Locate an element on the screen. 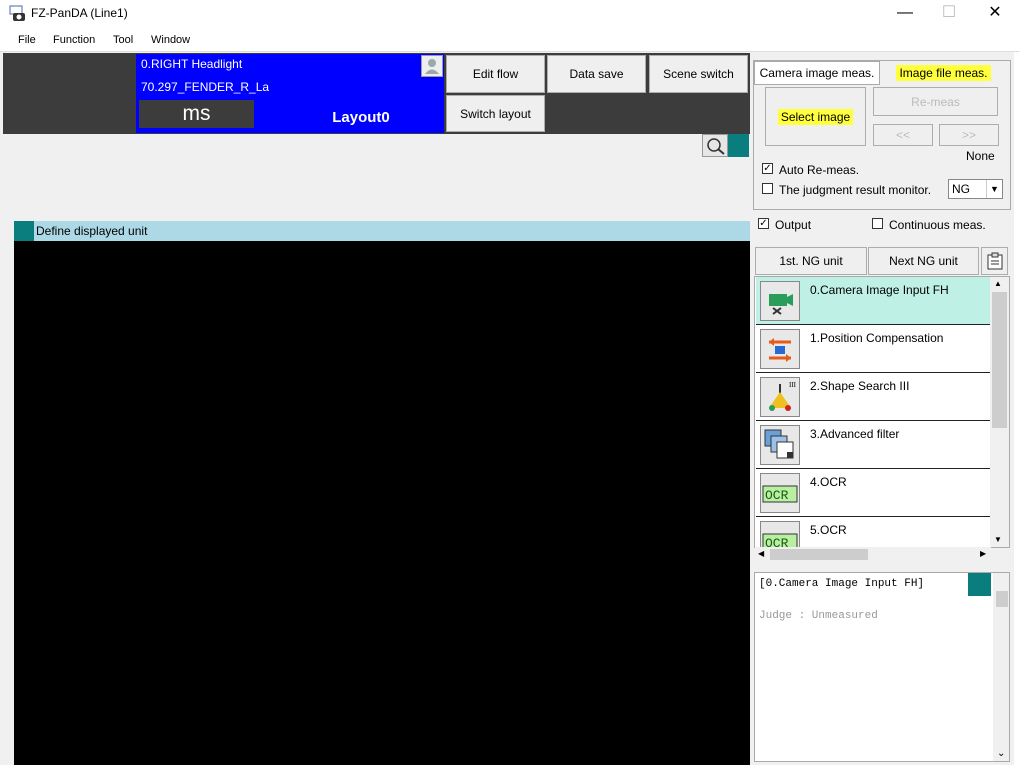  tab-camera-label: Camera image meas. is located at coordinates (817, 73).